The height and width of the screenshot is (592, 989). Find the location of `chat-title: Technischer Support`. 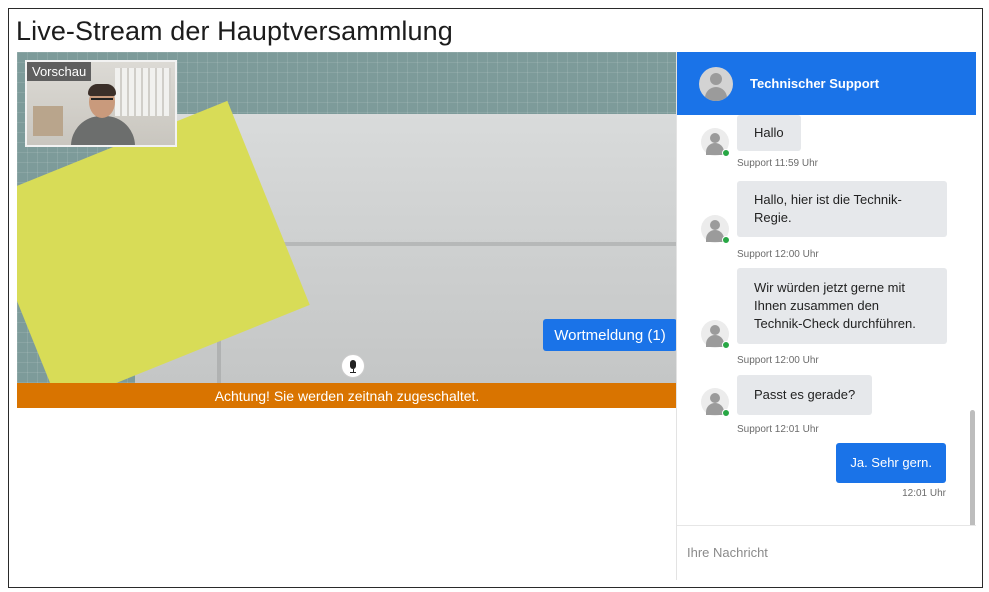

chat-title: Technischer Support is located at coordinates (815, 83).